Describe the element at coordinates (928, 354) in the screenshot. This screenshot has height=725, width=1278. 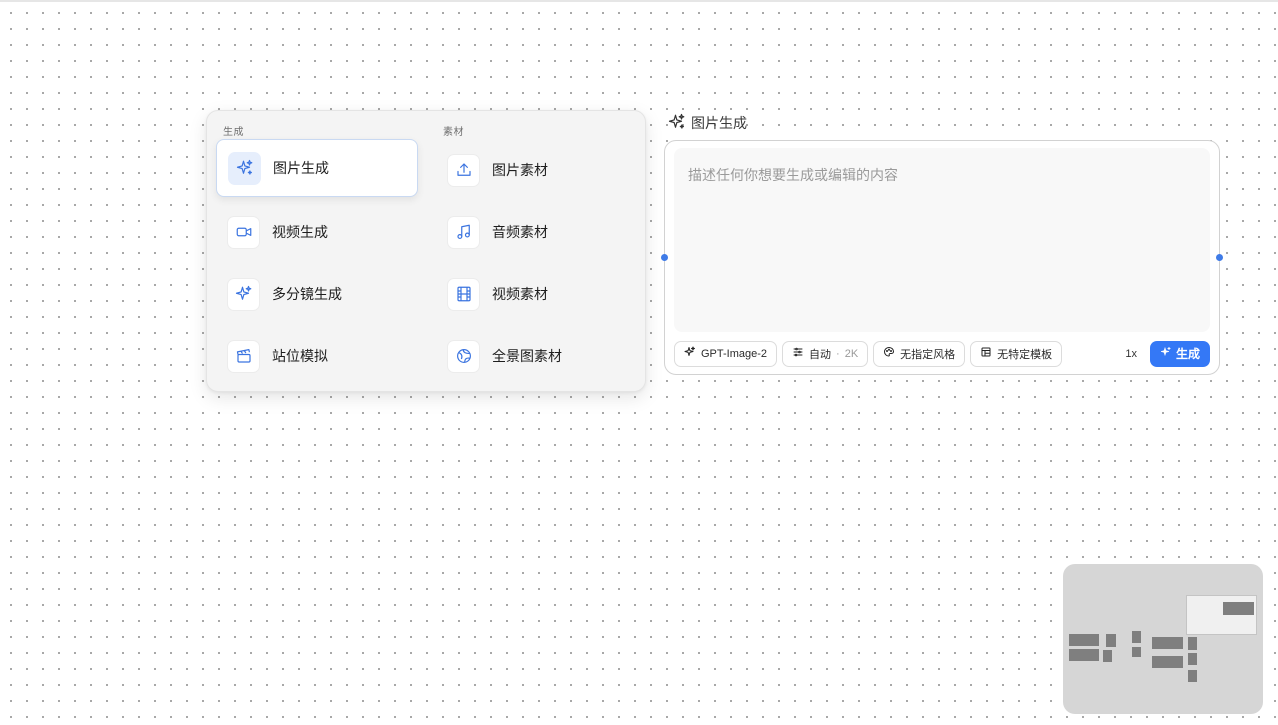
I see `style-label: 无指定风格` at that location.